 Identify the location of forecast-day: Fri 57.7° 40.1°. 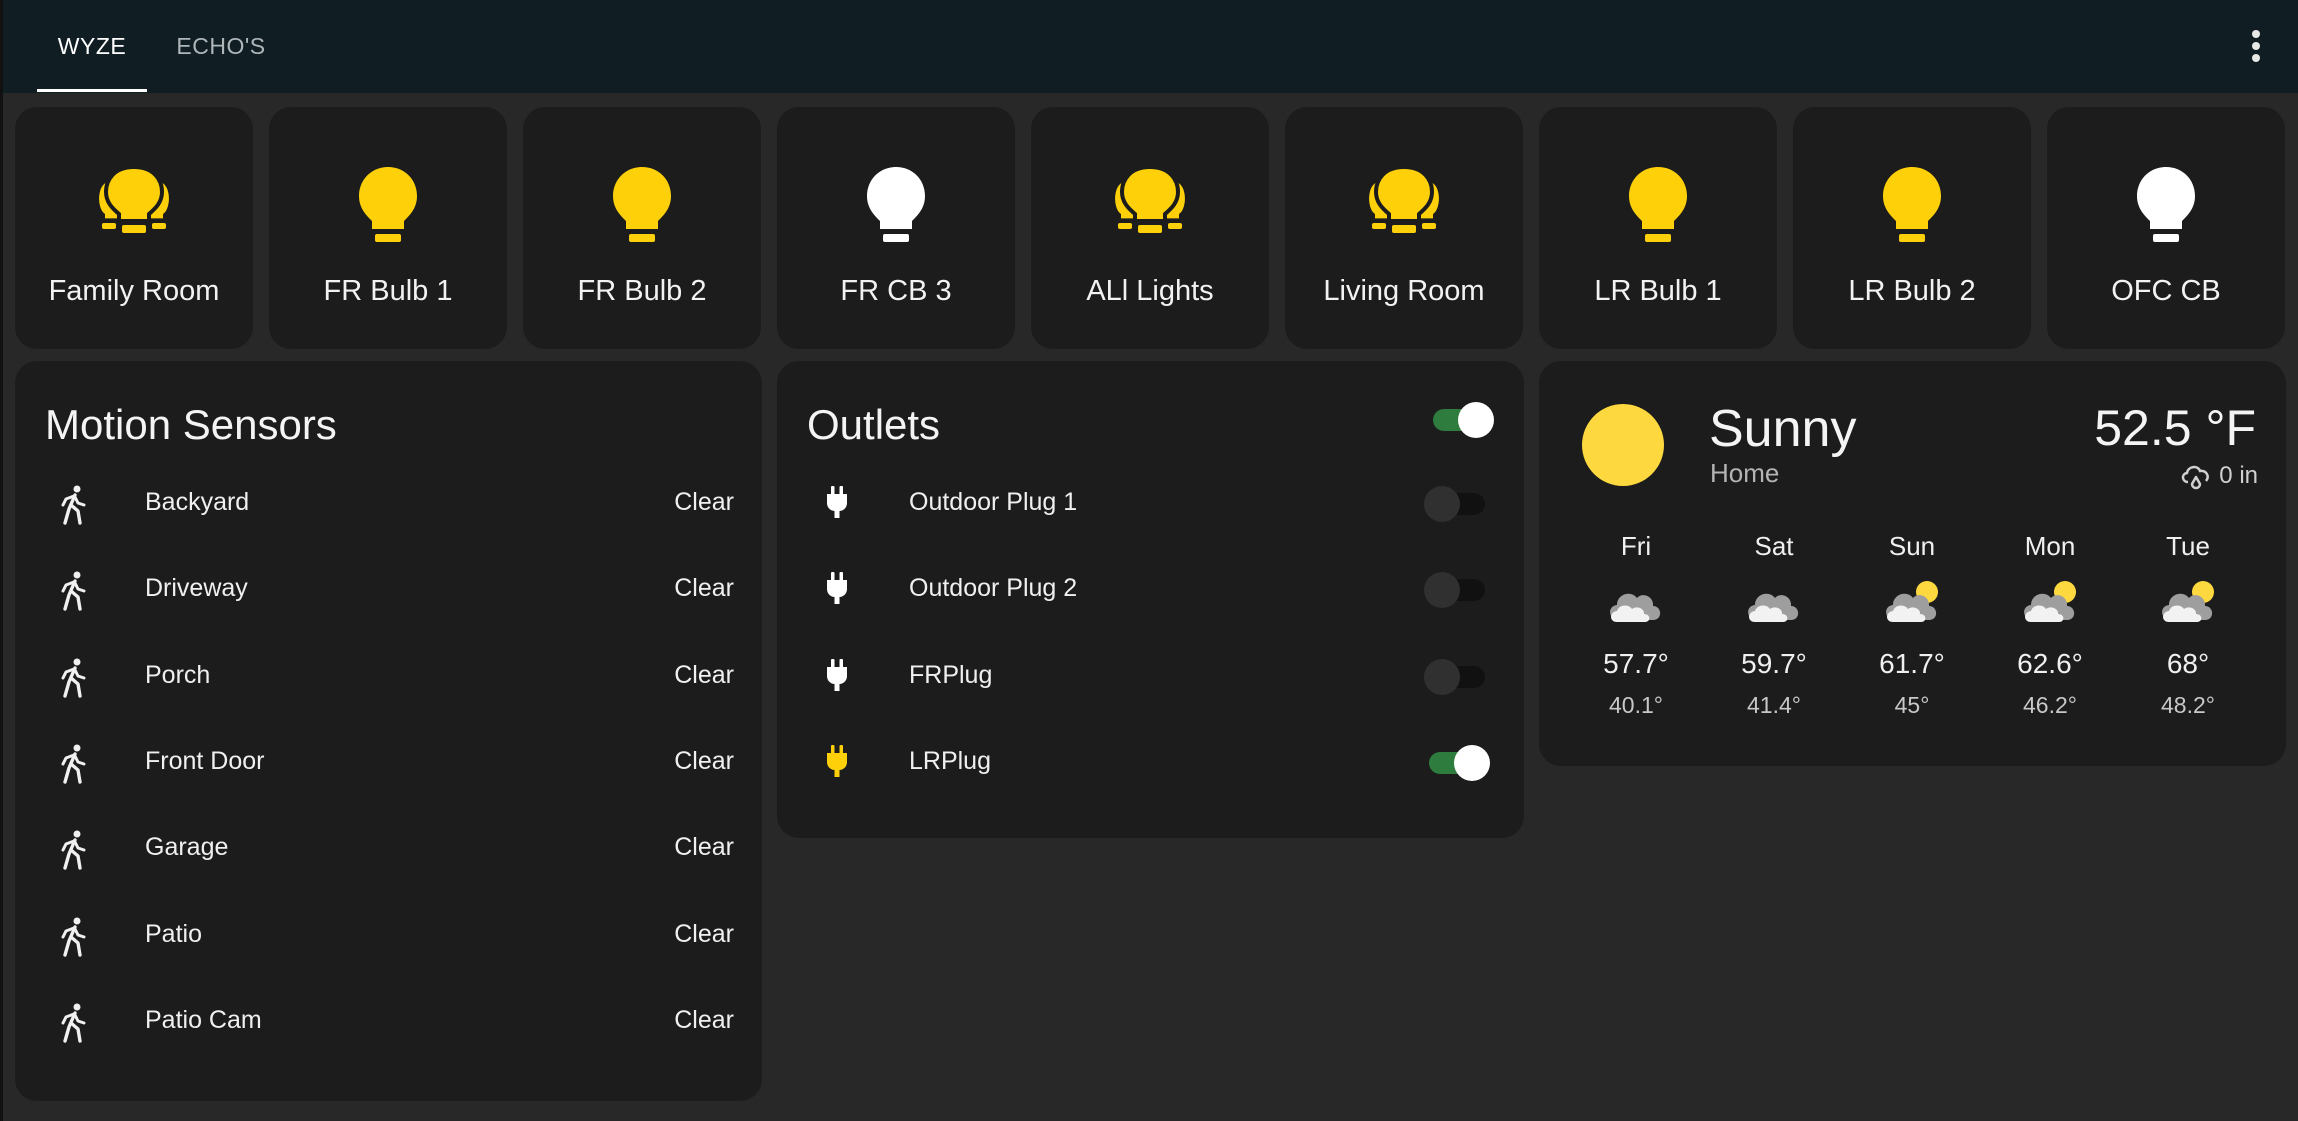
(1636, 625).